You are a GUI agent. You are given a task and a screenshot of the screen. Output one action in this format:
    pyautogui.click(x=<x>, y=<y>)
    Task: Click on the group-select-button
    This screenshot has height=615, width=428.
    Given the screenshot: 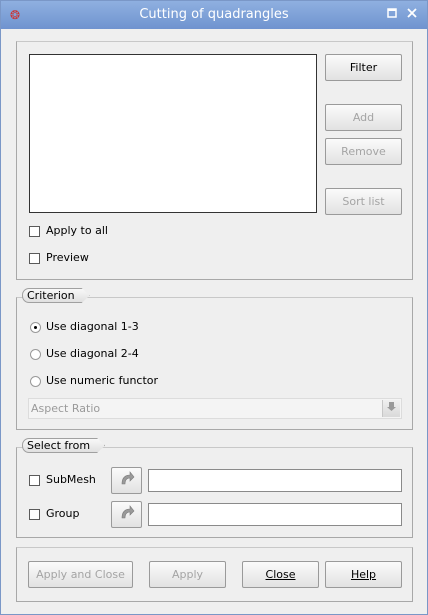 What is the action you would take?
    pyautogui.click(x=126, y=514)
    